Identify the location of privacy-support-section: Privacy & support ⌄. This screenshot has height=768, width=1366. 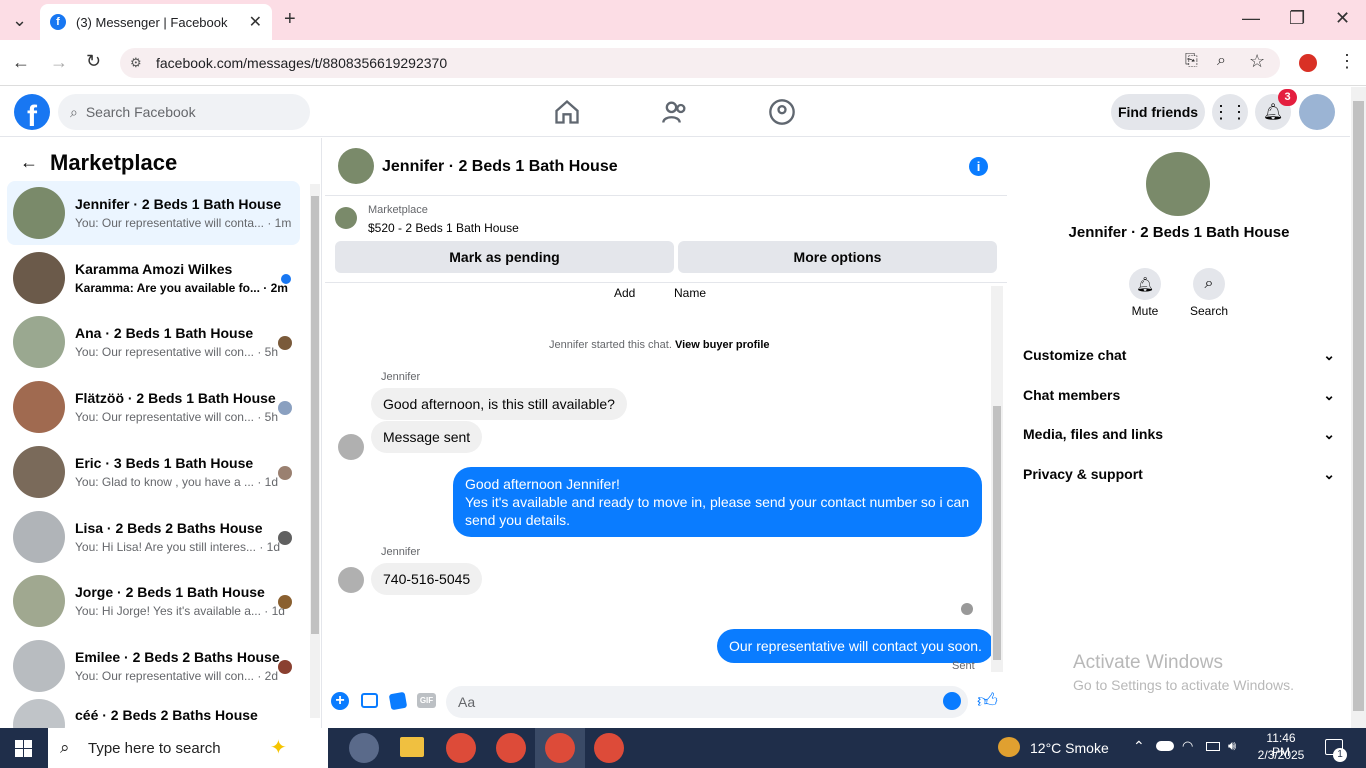
(1179, 474).